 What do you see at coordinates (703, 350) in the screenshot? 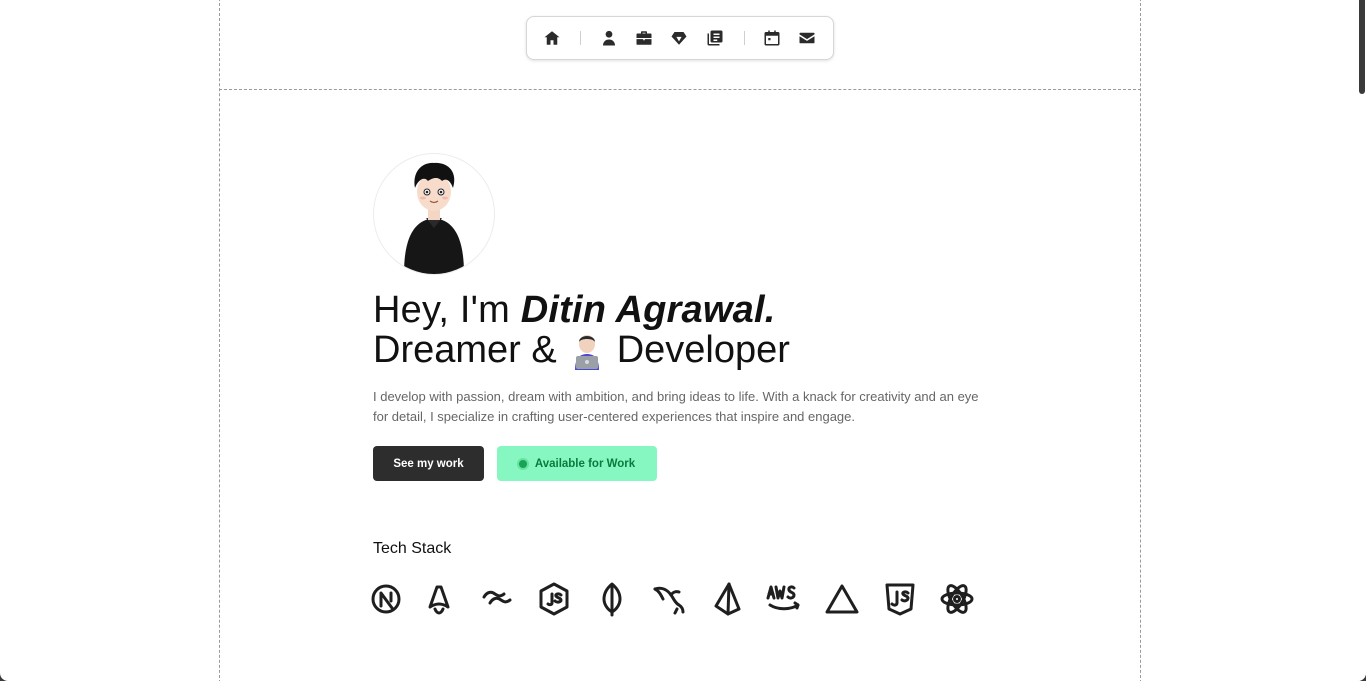
I see `hero-tagline-post: Developer` at bounding box center [703, 350].